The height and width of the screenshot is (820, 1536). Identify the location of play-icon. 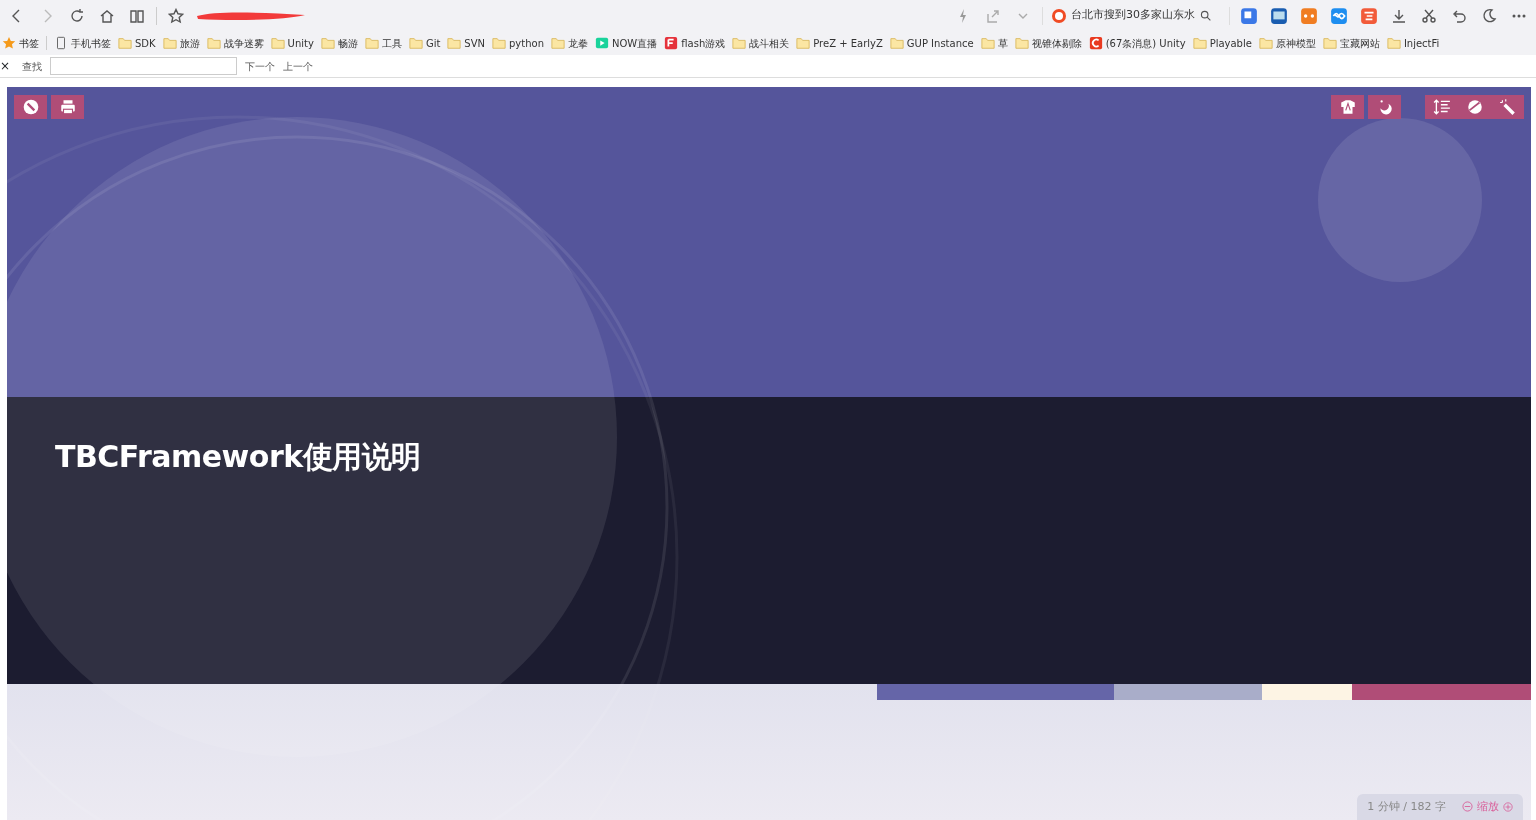
(602, 43).